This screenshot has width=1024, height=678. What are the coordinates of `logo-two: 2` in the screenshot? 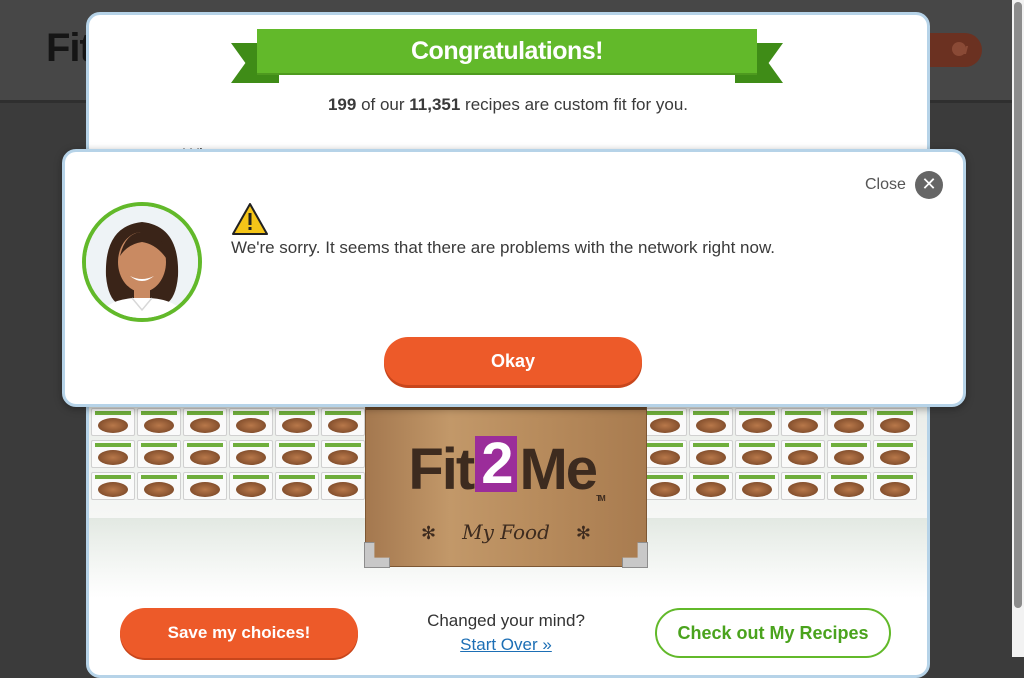 It's located at (496, 464).